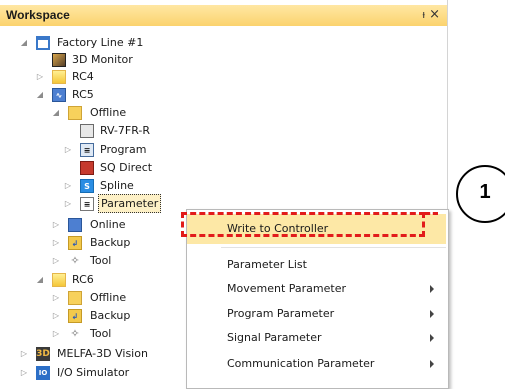  I want to click on tree-item-label: 3D Monitor, so click(102, 59).